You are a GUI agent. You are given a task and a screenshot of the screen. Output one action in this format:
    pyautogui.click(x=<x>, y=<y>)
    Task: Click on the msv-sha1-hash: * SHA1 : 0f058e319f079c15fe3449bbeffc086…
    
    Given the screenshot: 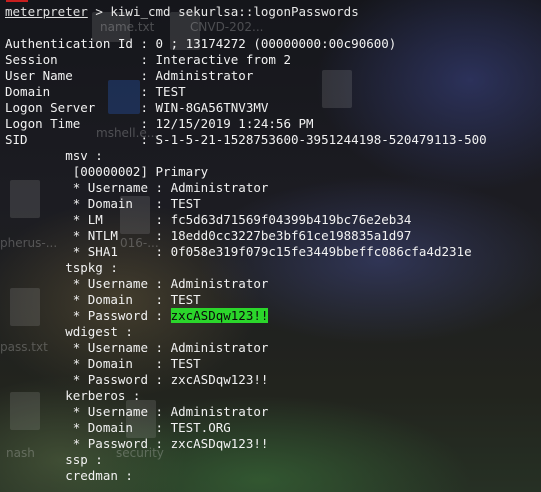 What is the action you would take?
    pyautogui.click(x=238, y=251)
    